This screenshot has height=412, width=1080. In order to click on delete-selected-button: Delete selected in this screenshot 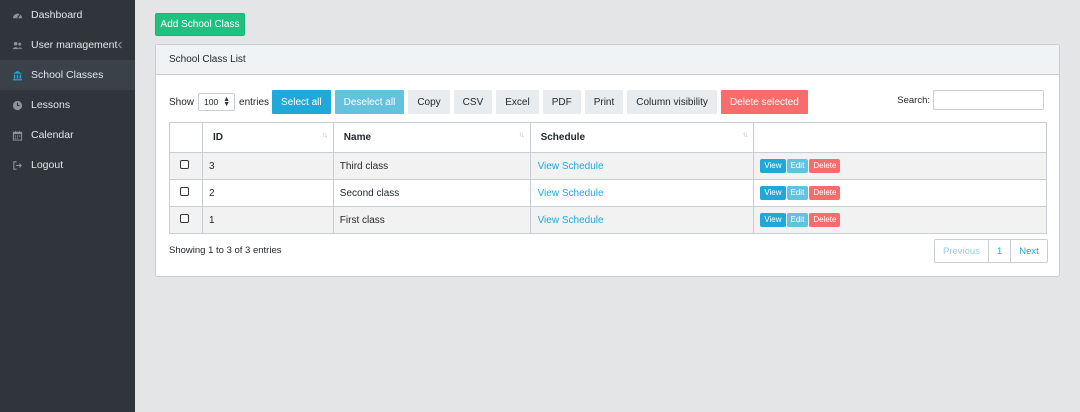, I will do `click(764, 102)`.